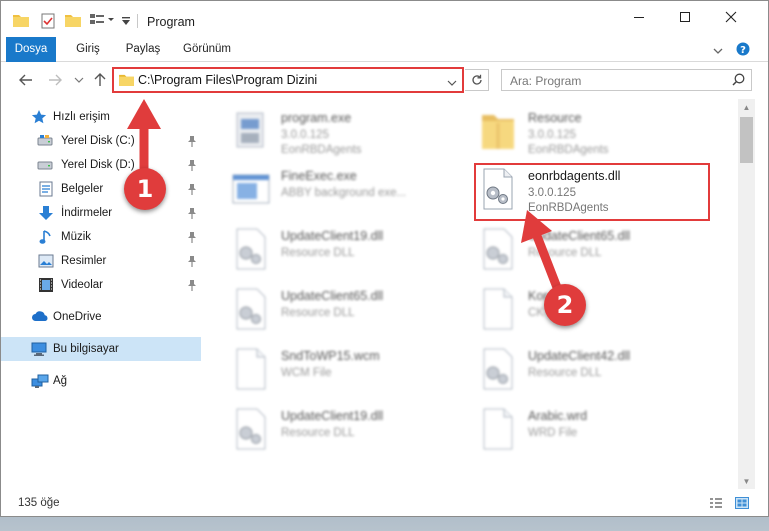 The height and width of the screenshot is (531, 769). What do you see at coordinates (126, 23) in the screenshot?
I see `customize-toolbar-icon` at bounding box center [126, 23].